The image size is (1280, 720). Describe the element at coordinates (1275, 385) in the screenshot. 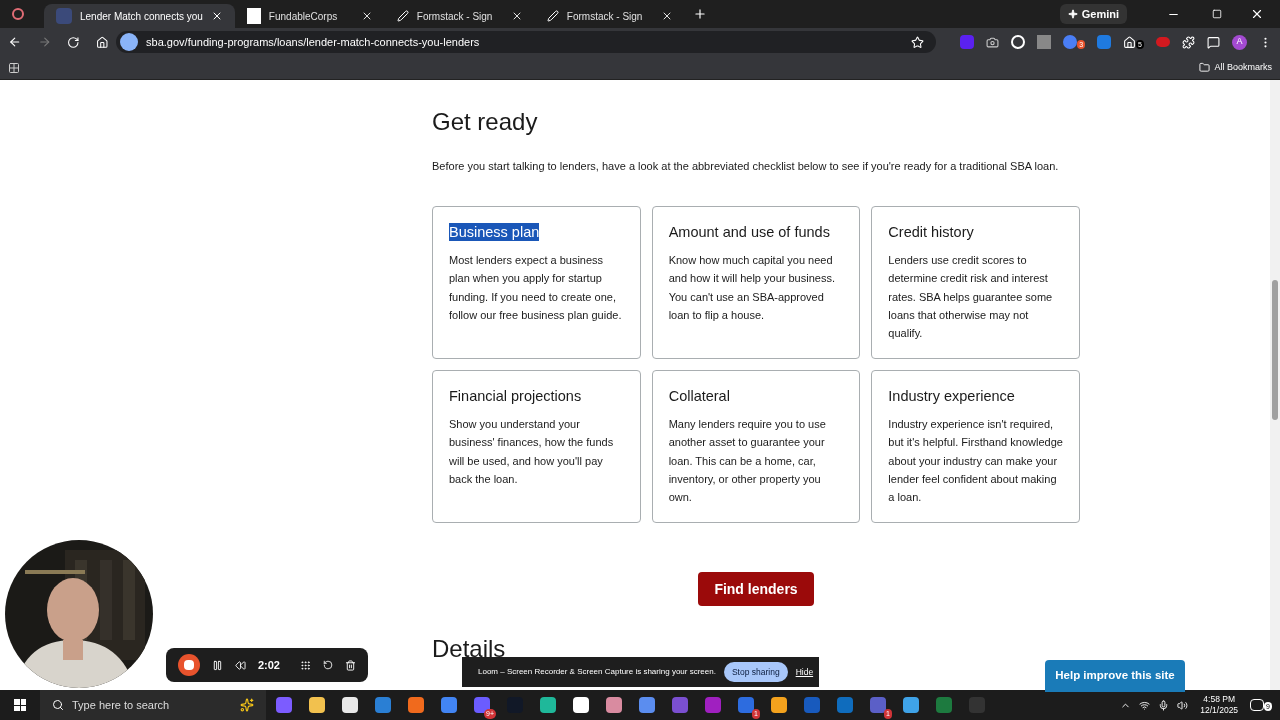

I see `scrollbar` at that location.